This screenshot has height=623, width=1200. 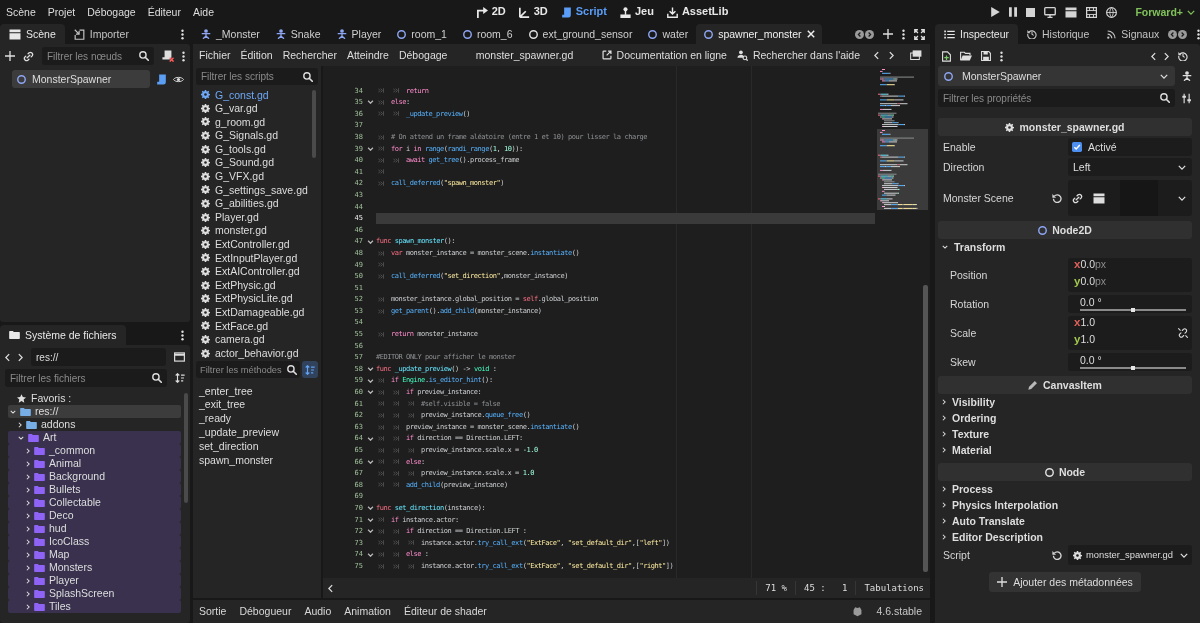 What do you see at coordinates (98, 357) in the screenshot?
I see `path-field: res://` at bounding box center [98, 357].